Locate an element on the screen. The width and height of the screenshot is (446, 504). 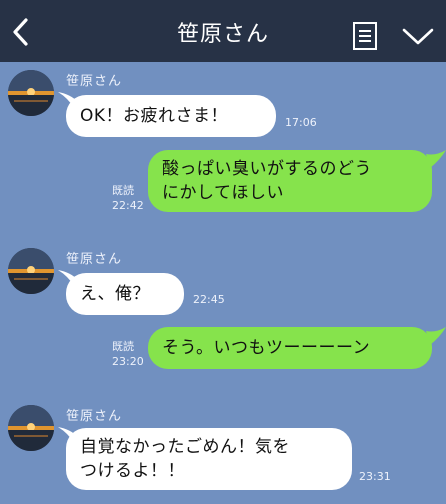
chat-title: 笹原さん is located at coordinates (222, 34).